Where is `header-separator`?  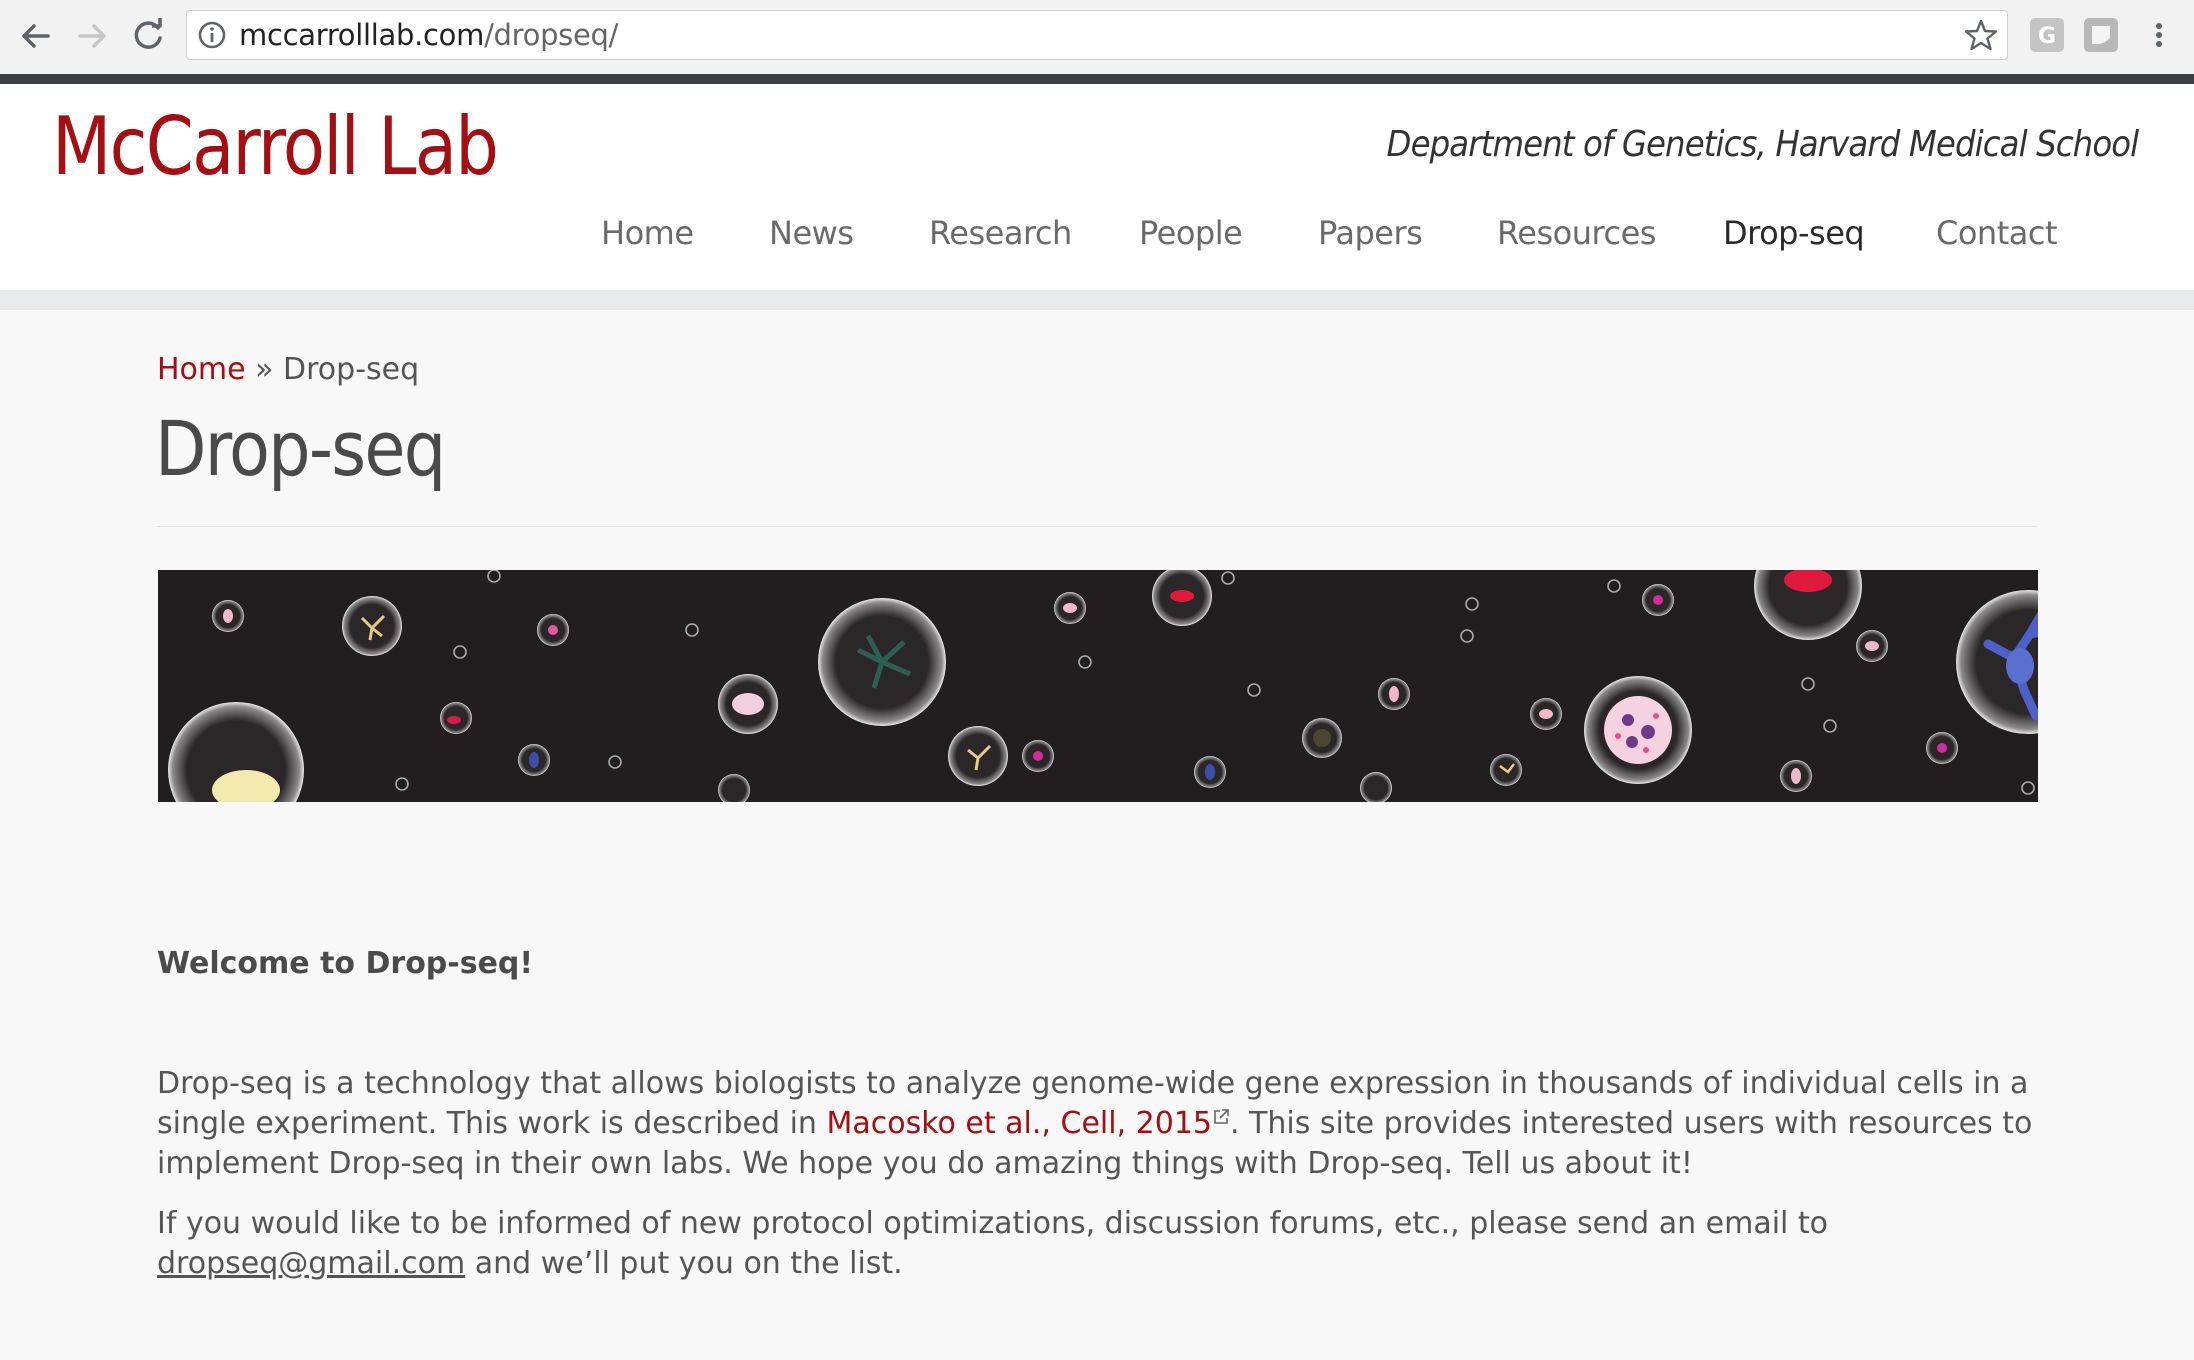 header-separator is located at coordinates (1097, 300).